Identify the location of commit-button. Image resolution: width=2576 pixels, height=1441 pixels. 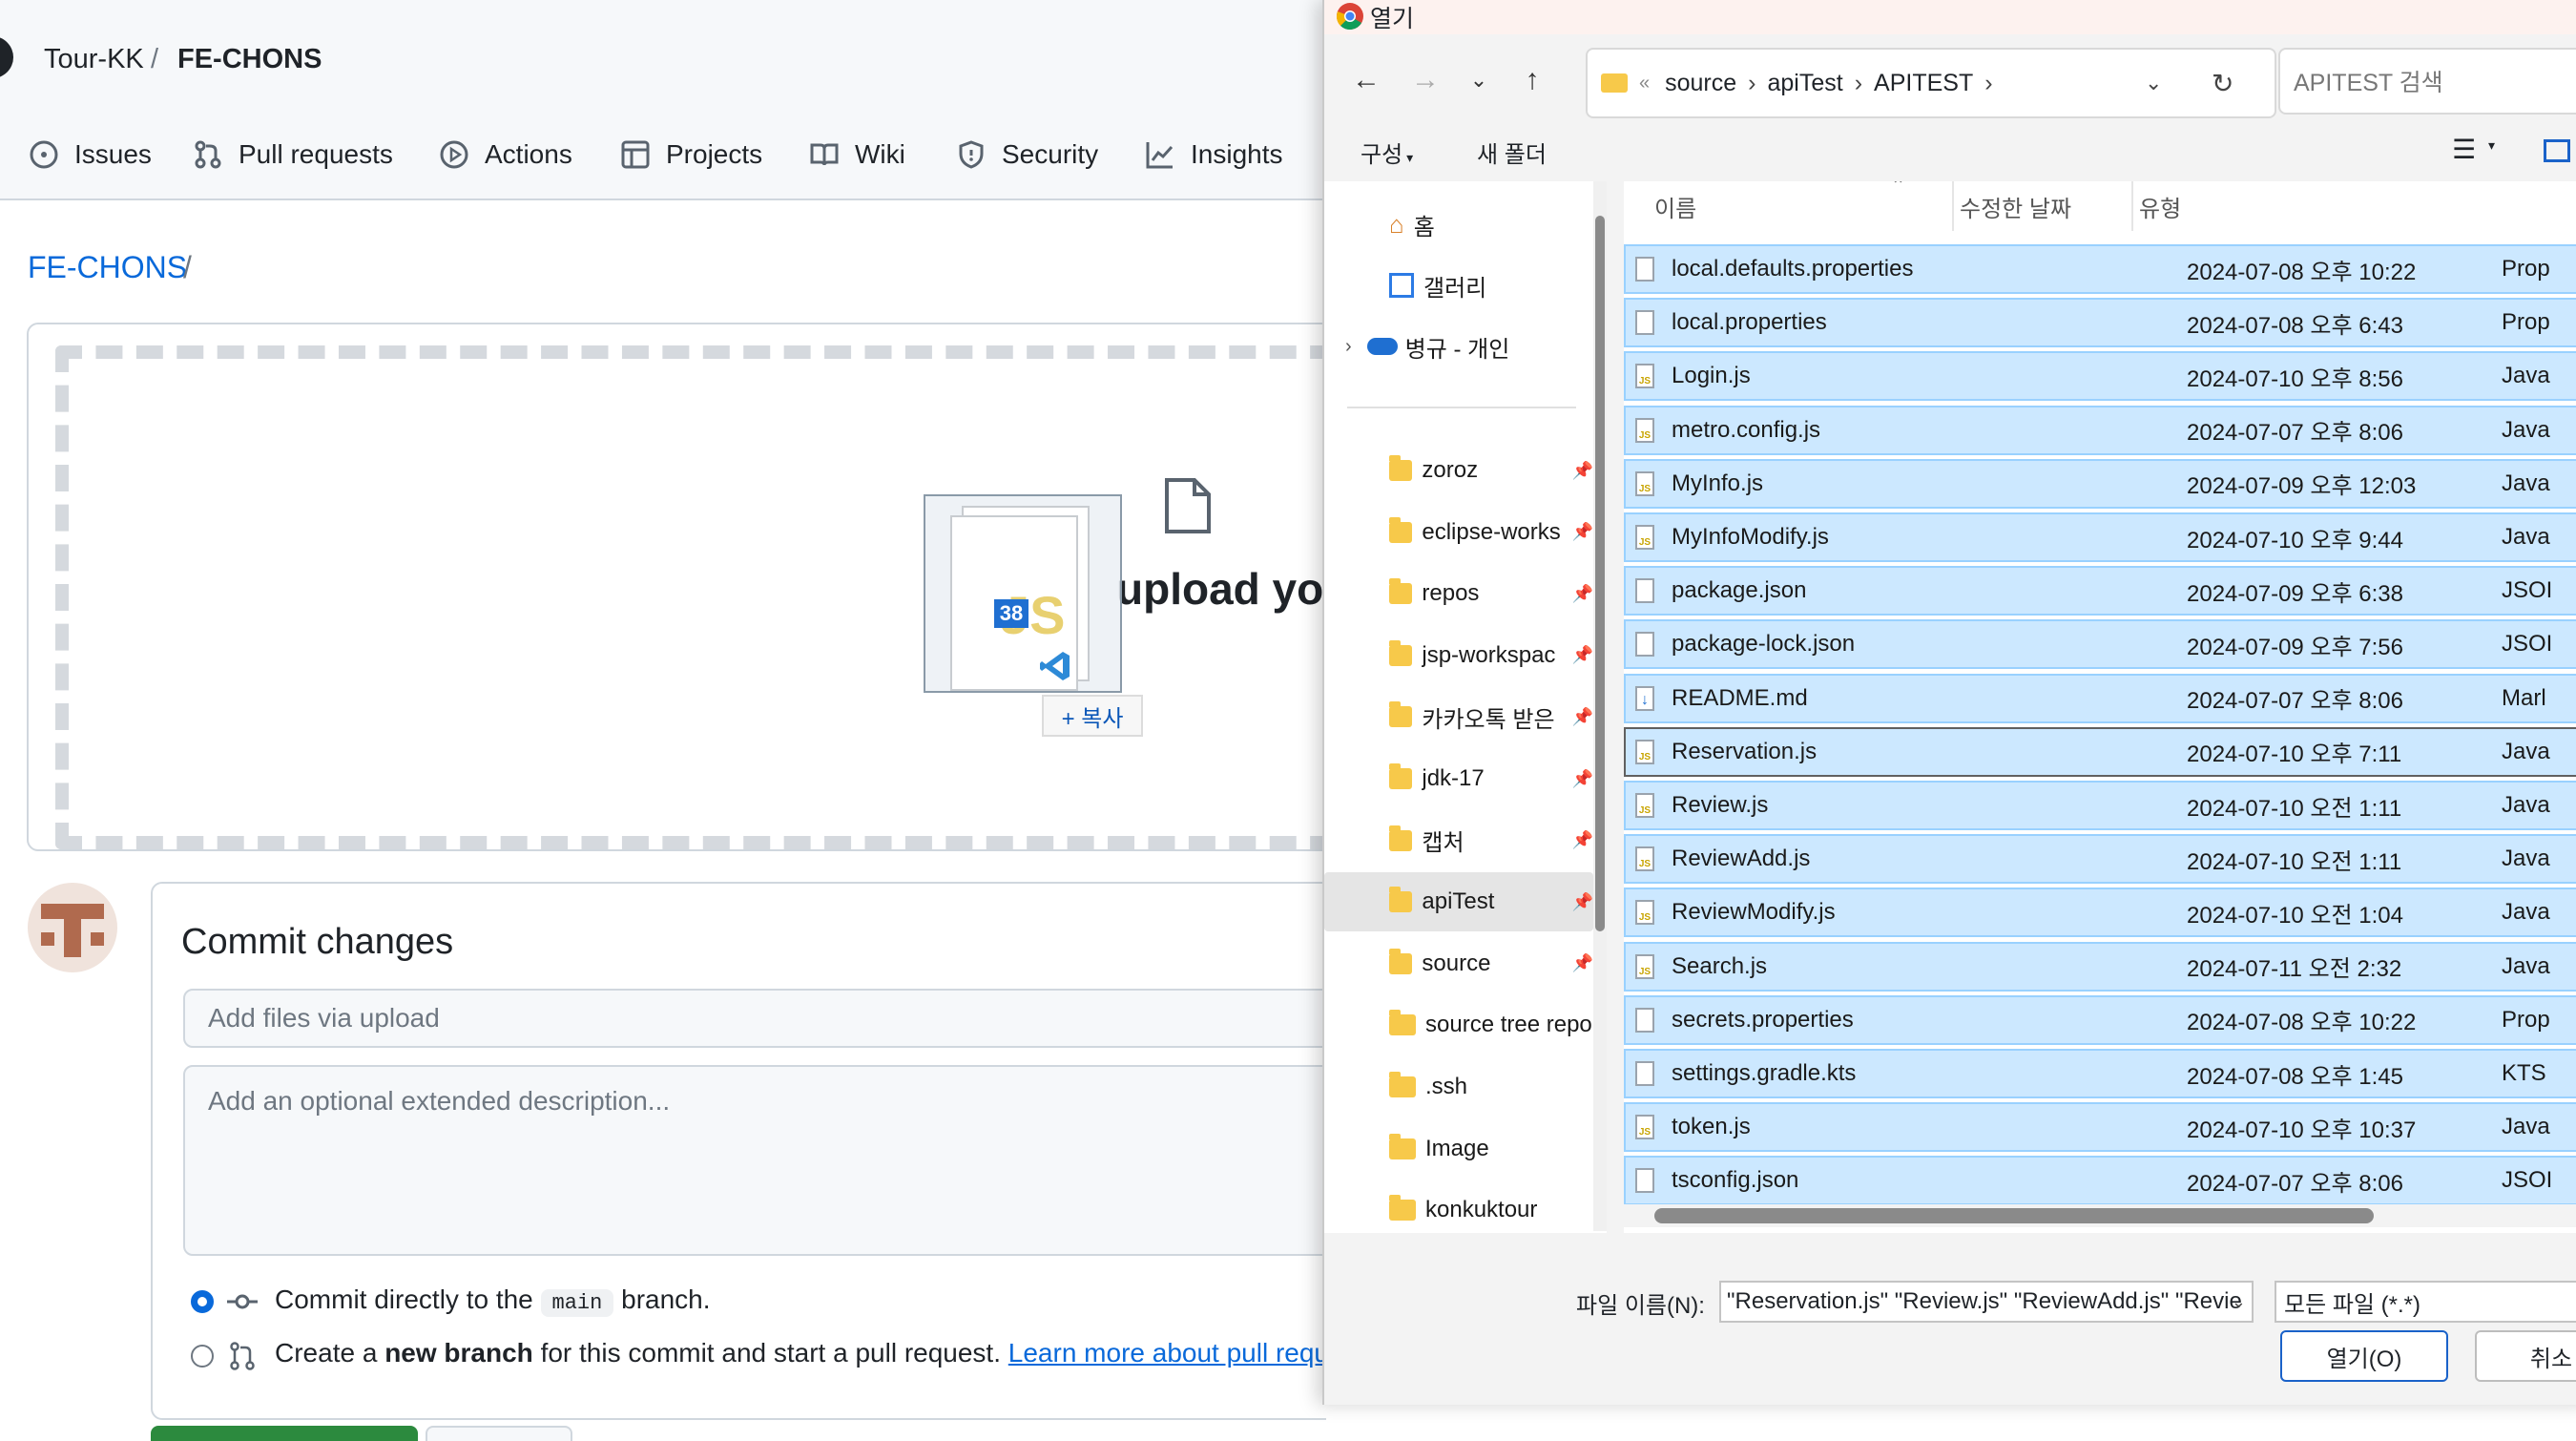
(284, 1434).